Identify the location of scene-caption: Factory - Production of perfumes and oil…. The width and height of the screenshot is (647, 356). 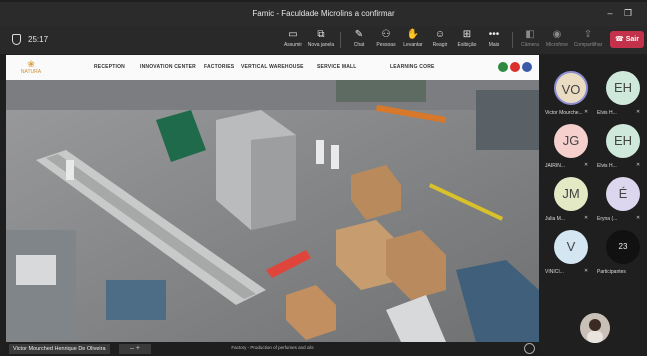
(272, 347).